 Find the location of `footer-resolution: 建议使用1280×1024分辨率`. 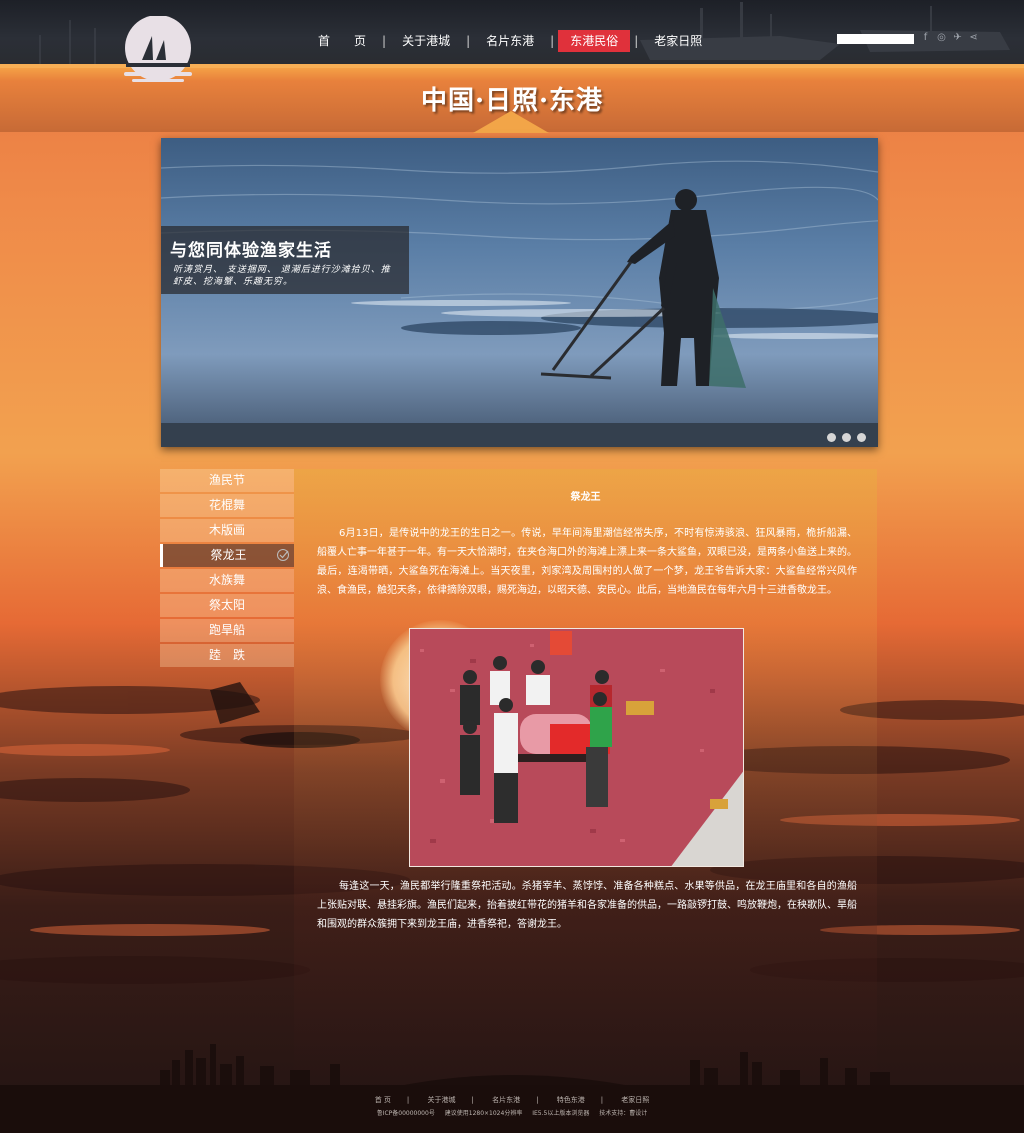

footer-resolution: 建议使用1280×1024分辨率 is located at coordinates (483, 1113).